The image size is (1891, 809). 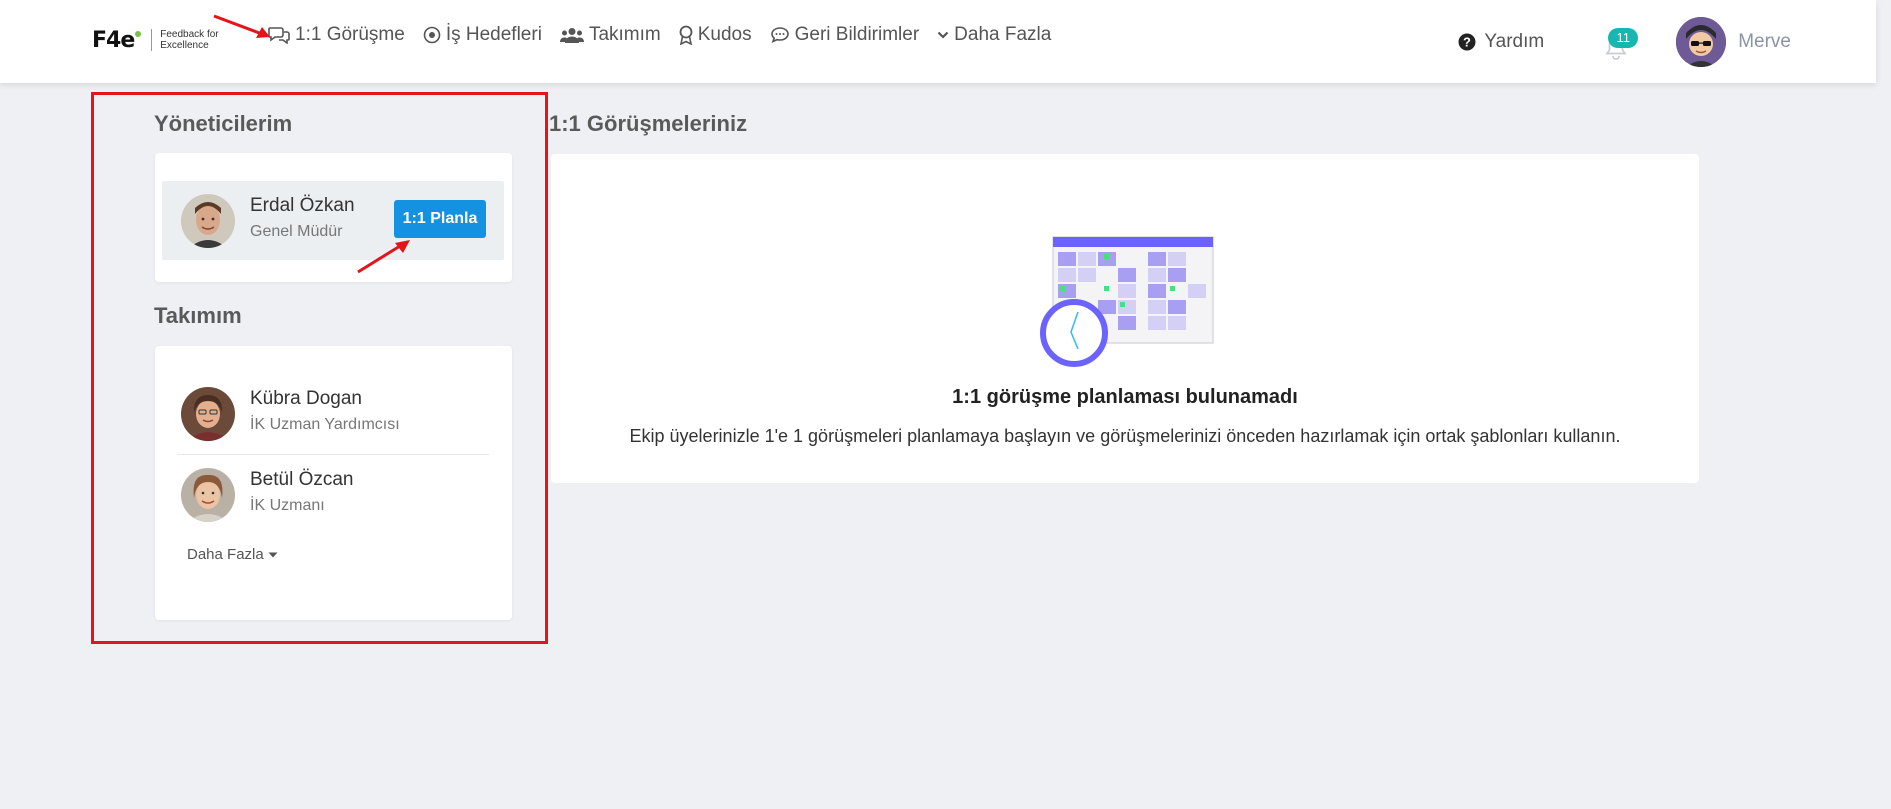 What do you see at coordinates (943, 35) in the screenshot?
I see `chevron-down-icon` at bounding box center [943, 35].